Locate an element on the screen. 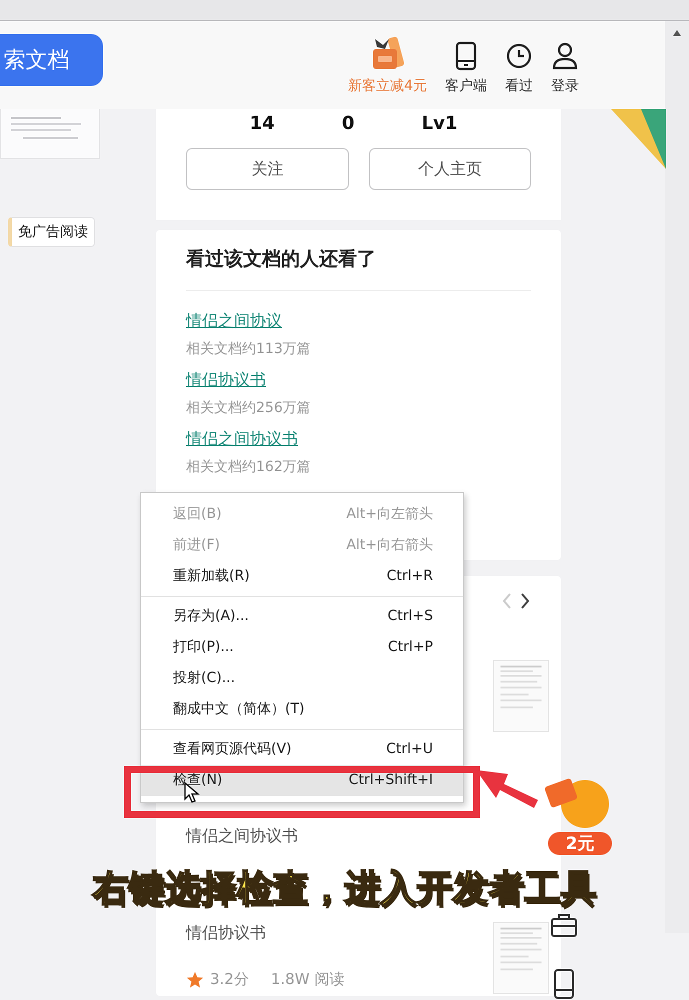 This screenshot has width=689, height=1000. related-link: 情侣之间协议 is located at coordinates (234, 321).